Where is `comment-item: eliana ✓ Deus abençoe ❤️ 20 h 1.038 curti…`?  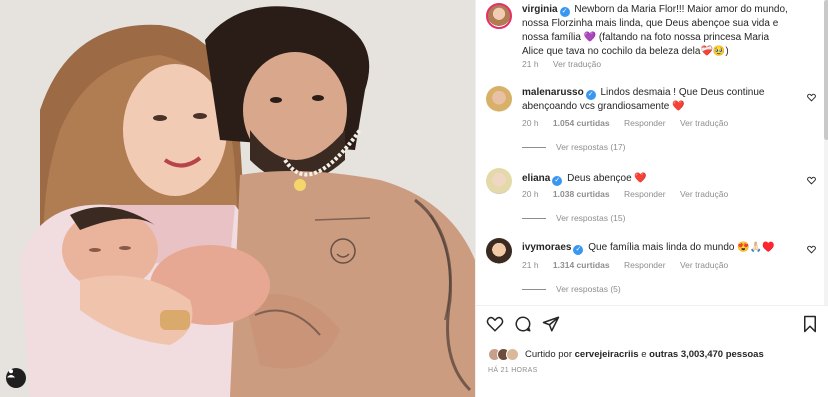
comment-item: eliana ✓ Deus abençoe ❤️ 20 h 1.038 curti… is located at coordinates (651, 198).